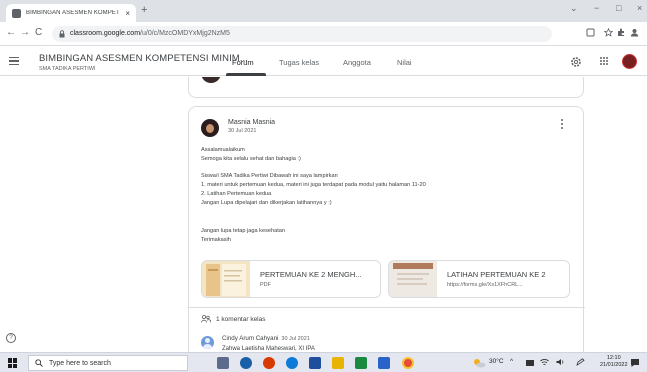 This screenshot has width=647, height=372. I want to click on comment-header: Cindy Arum Cahyani 30 Jul 2021, so click(266, 338).